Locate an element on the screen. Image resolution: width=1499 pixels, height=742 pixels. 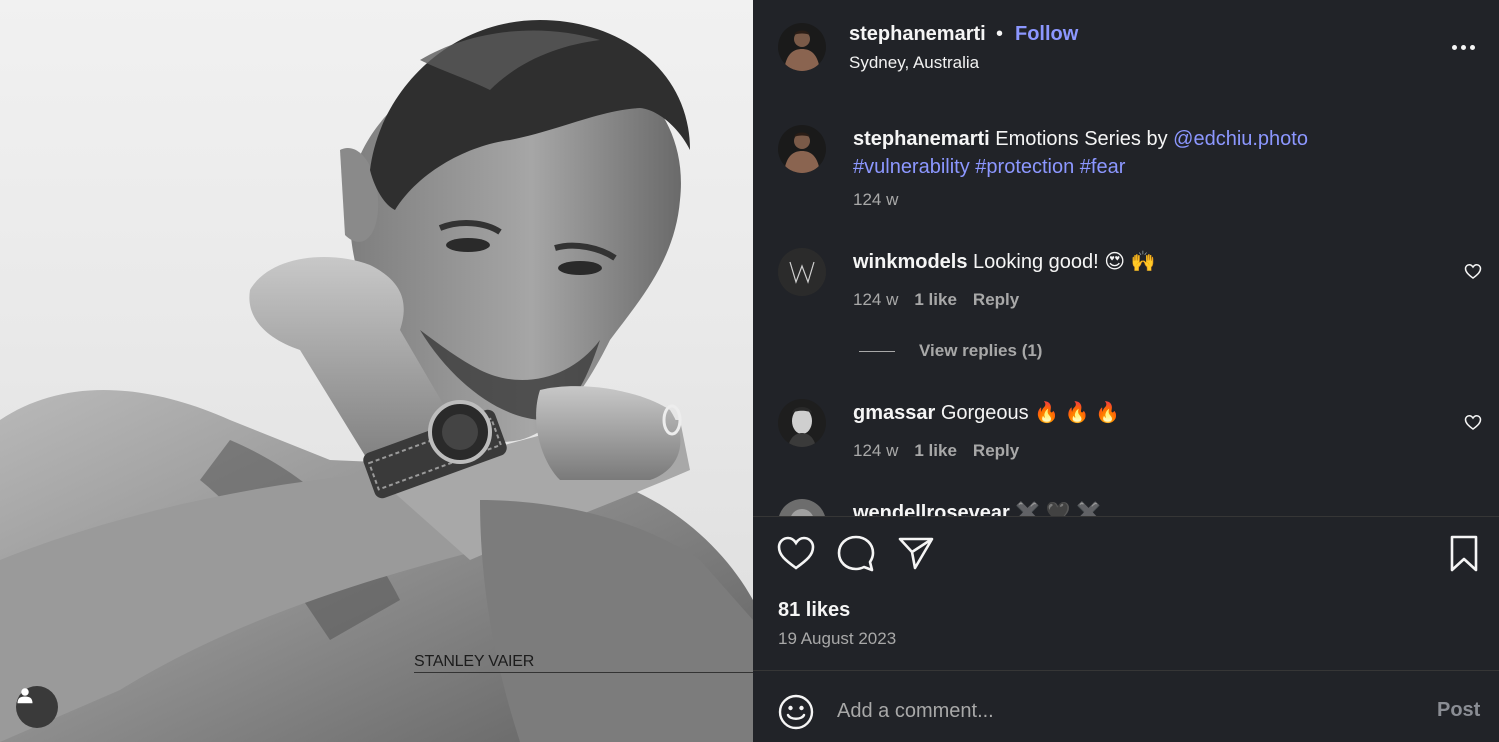
post-comment-button: Post is located at coordinates (1458, 710).